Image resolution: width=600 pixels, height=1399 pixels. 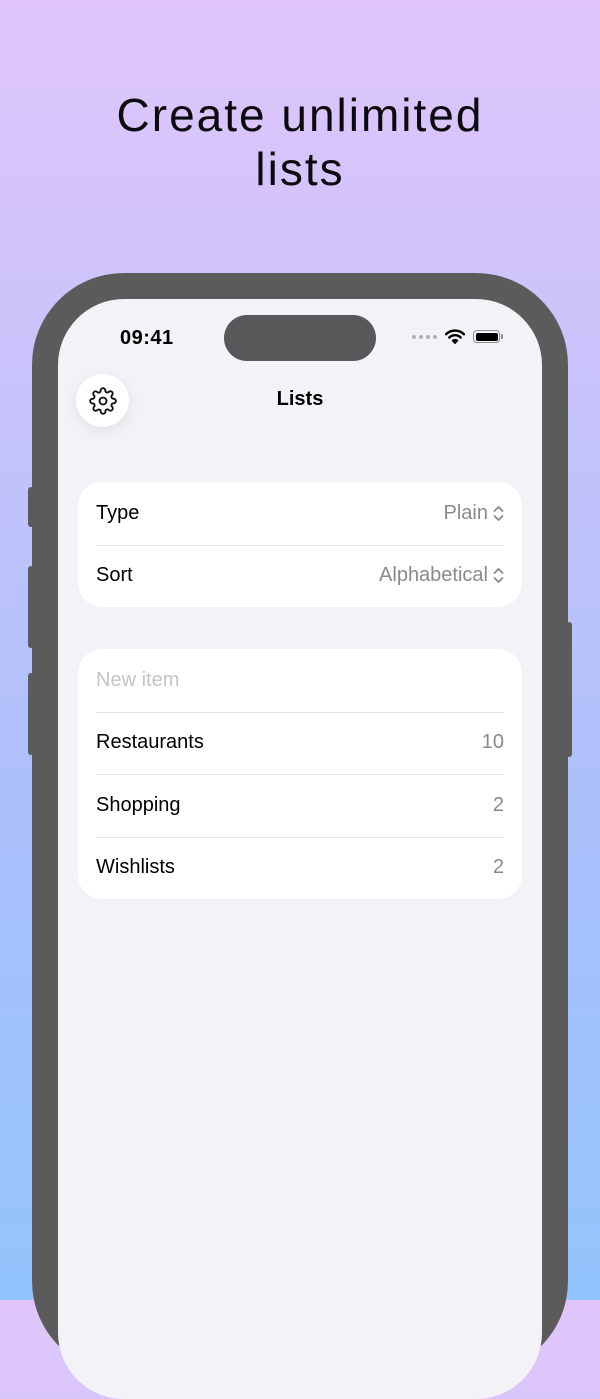 What do you see at coordinates (150, 742) in the screenshot?
I see `list-item-name: Restaurants` at bounding box center [150, 742].